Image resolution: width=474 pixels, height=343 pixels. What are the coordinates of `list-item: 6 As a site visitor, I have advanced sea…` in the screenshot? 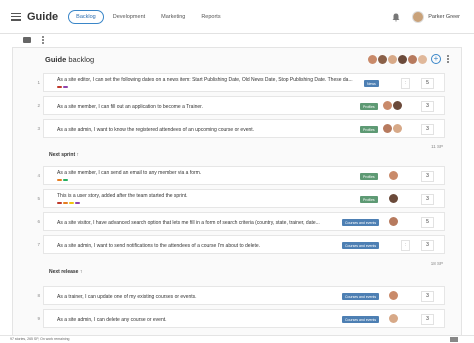 It's located at (241, 221).